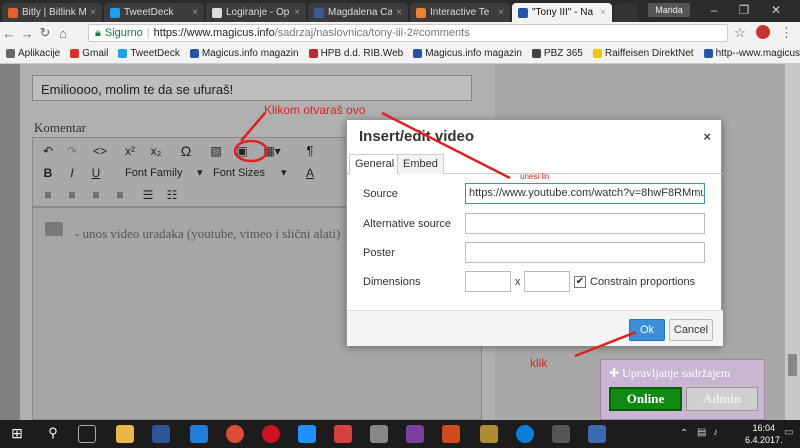  I want to click on volume-icon: ♪, so click(715, 432).